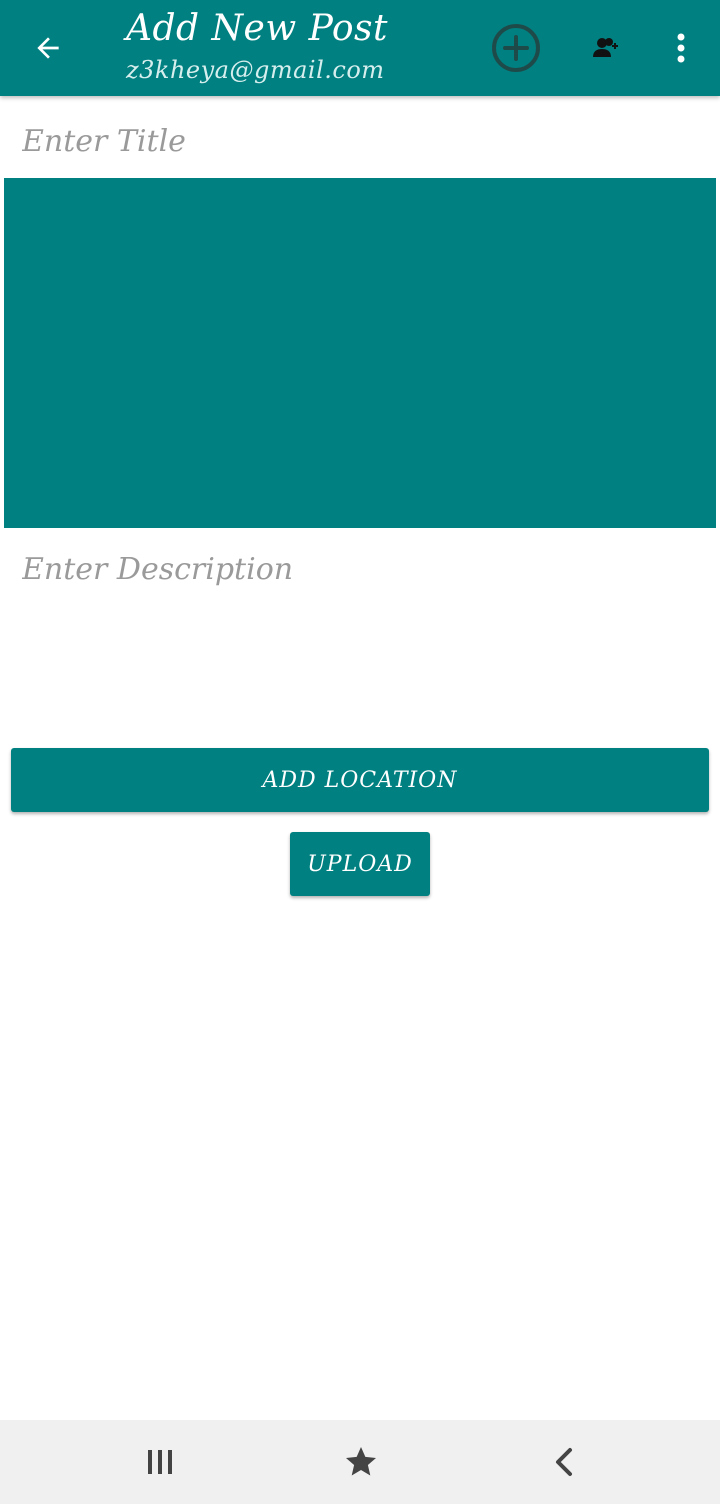  I want to click on add-user-button, so click(606, 48).